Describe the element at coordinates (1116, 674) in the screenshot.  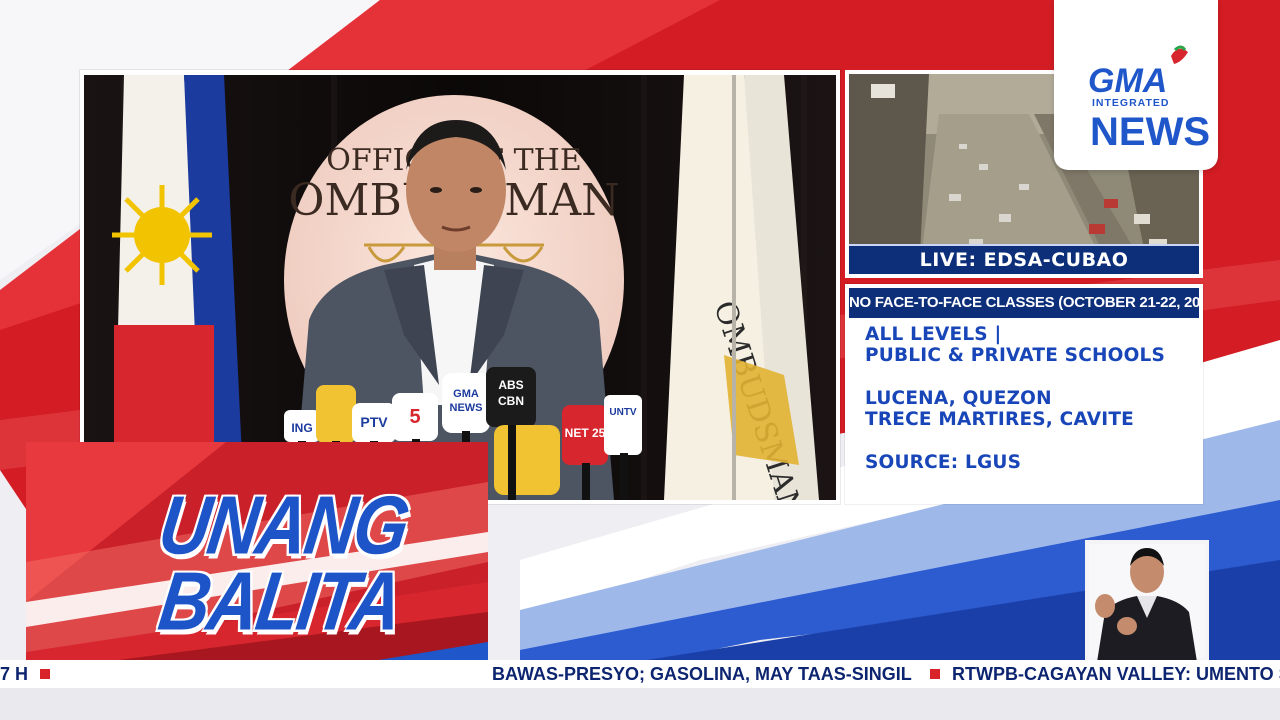
I see `ticker-item: RTWPB-CAGAYAN VALLEY: UMENTO S` at that location.